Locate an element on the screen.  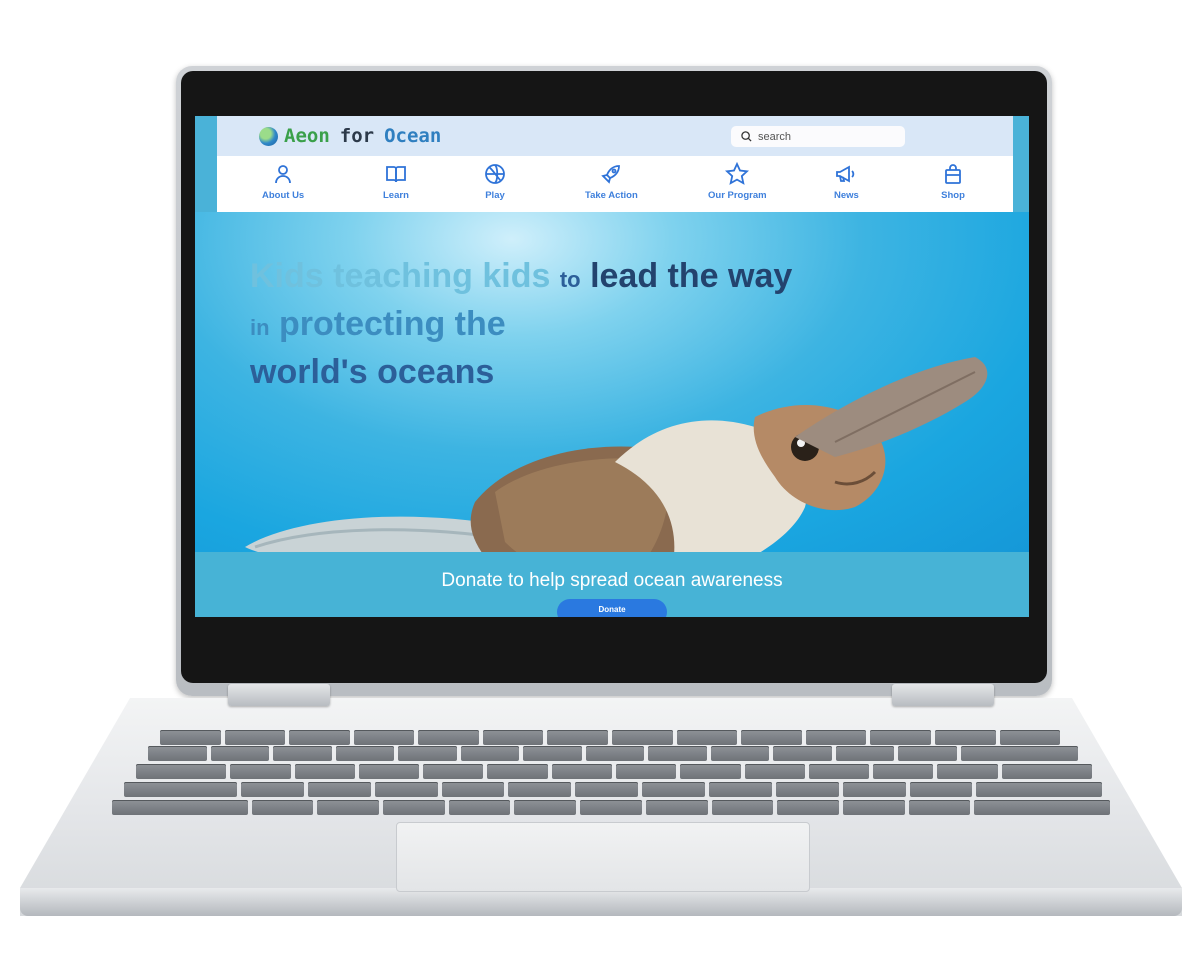
search-input: search is located at coordinates (818, 136).